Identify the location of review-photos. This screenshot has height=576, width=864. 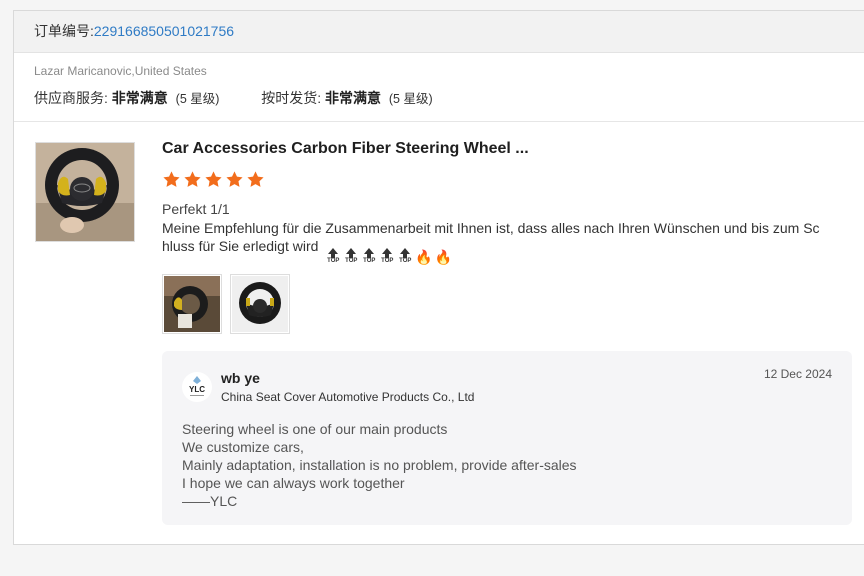
(226, 304).